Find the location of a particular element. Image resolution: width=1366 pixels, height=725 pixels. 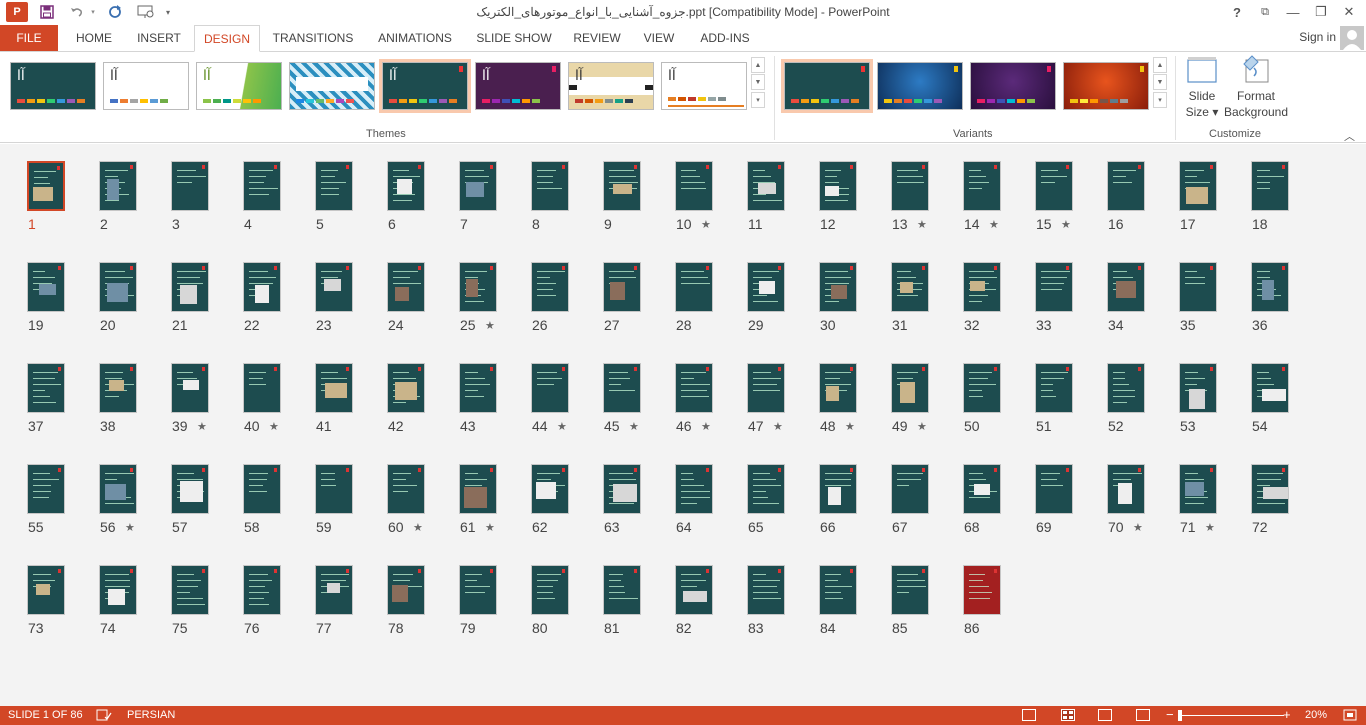

tab-slide-show: SLIDE SHOW is located at coordinates (514, 38).